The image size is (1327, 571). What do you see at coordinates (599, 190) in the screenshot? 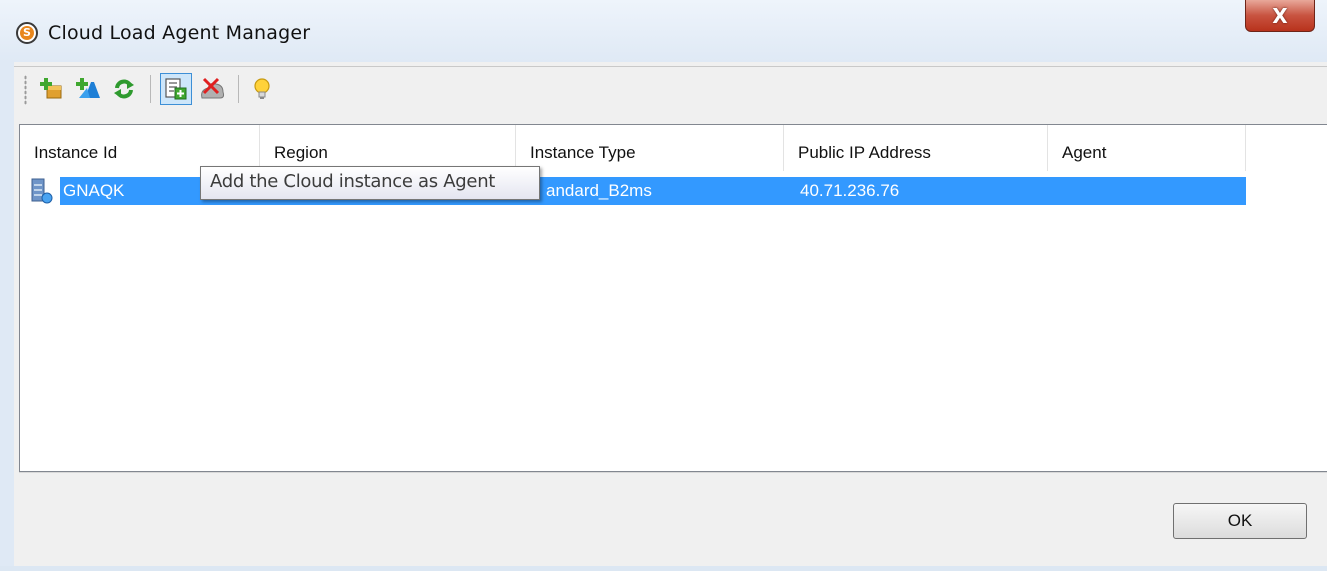
I see `cell-instance-type: andard_B2ms` at bounding box center [599, 190].